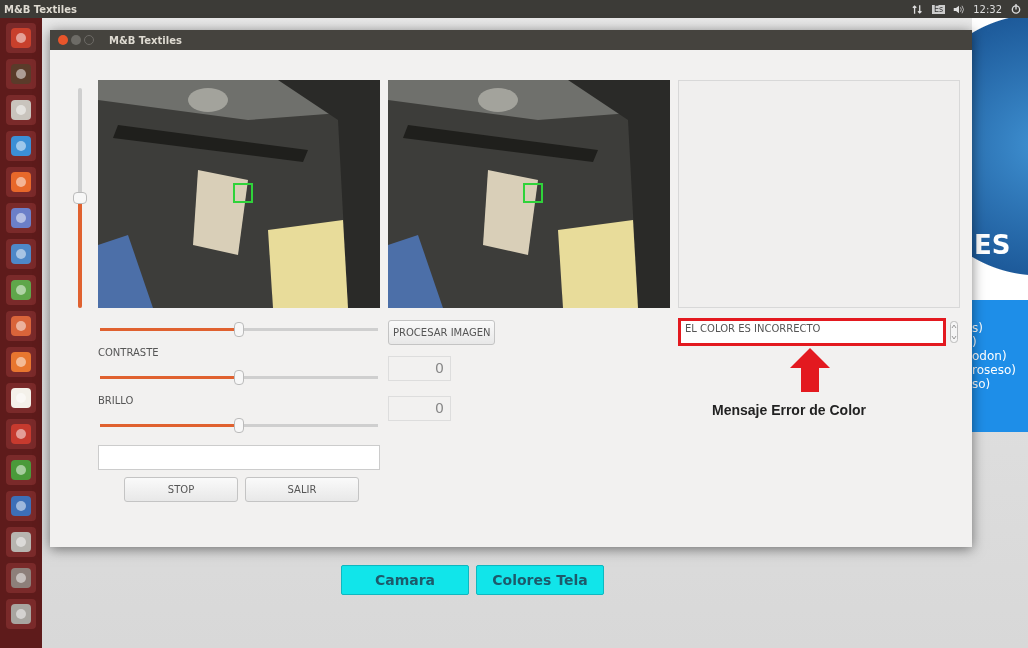 Image resolution: width=1028 pixels, height=648 pixels. Describe the element at coordinates (181, 489) in the screenshot. I see `action-button: STOP` at that location.